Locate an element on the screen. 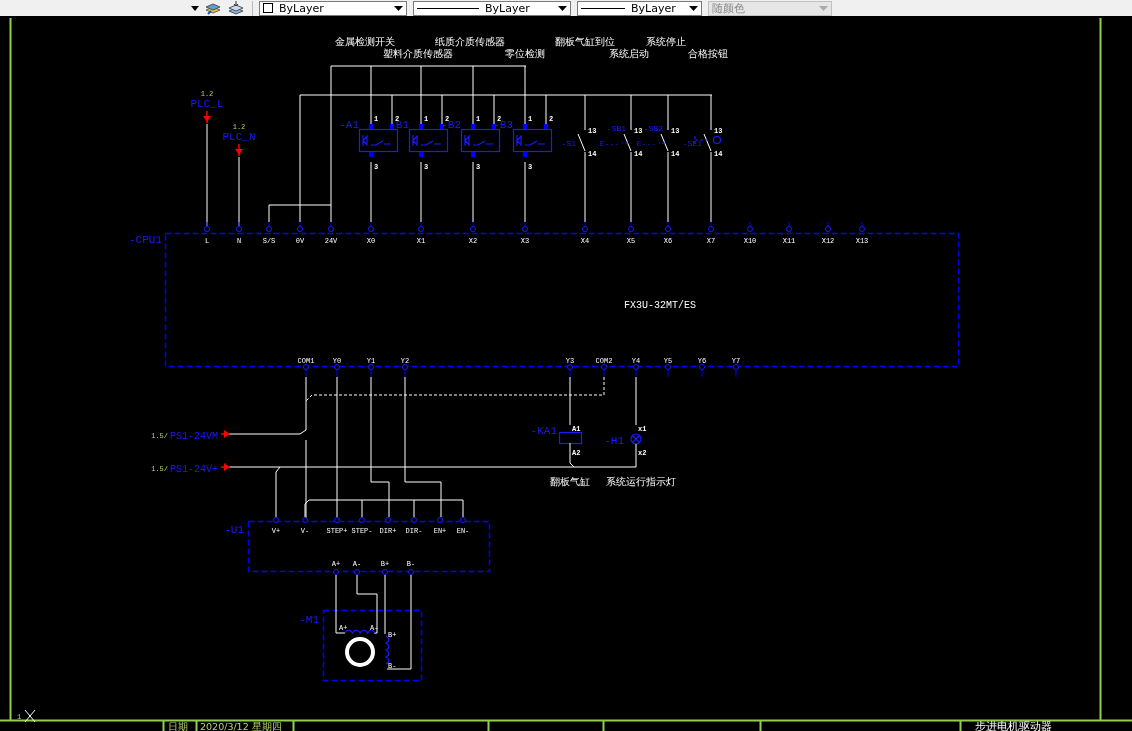 The width and height of the screenshot is (1132, 731). signal-name: PS1-24VM is located at coordinates (194, 436).